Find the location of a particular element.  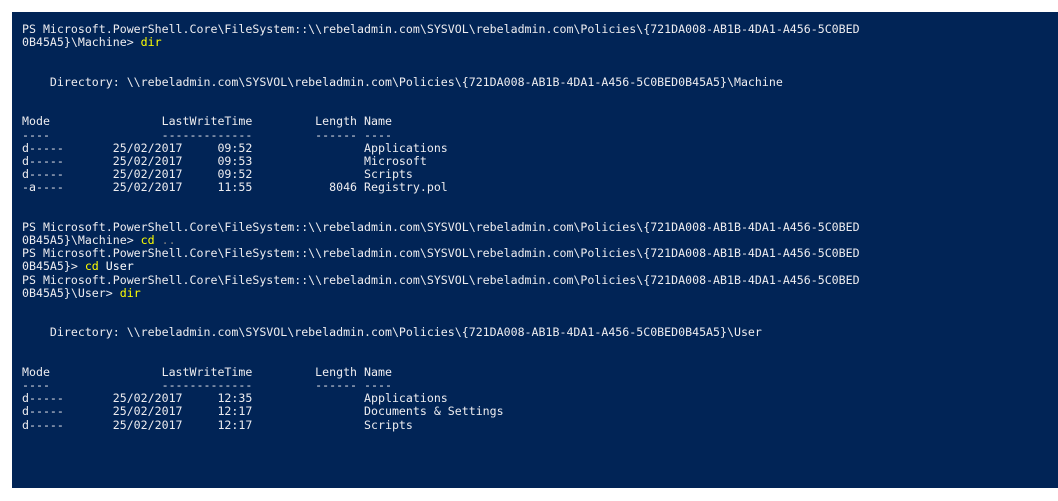

prompt-line: 0B45A5}\Machine> dir is located at coordinates (540, 42).